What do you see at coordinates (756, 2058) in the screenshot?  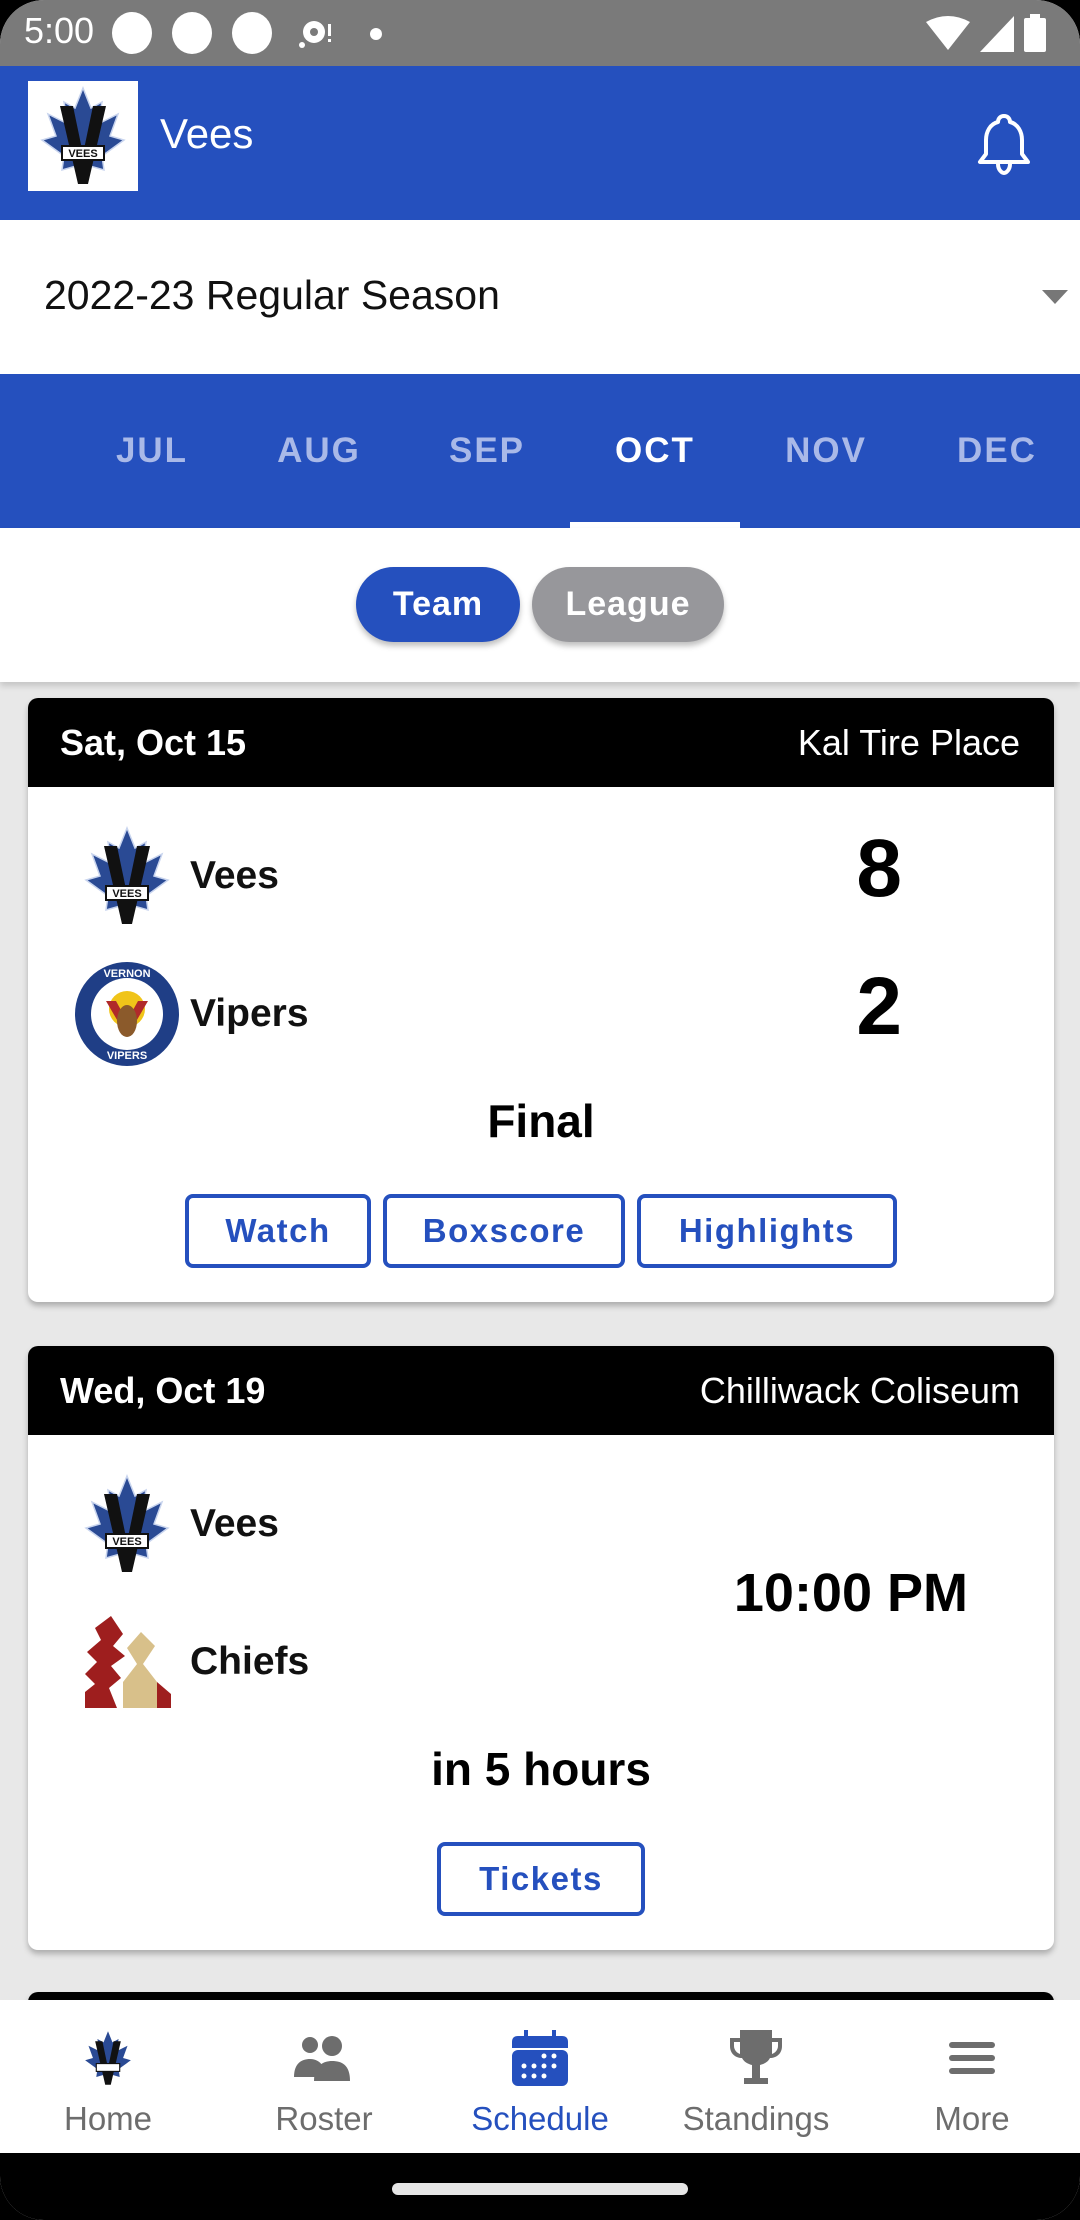 I see `trophy-icon` at bounding box center [756, 2058].